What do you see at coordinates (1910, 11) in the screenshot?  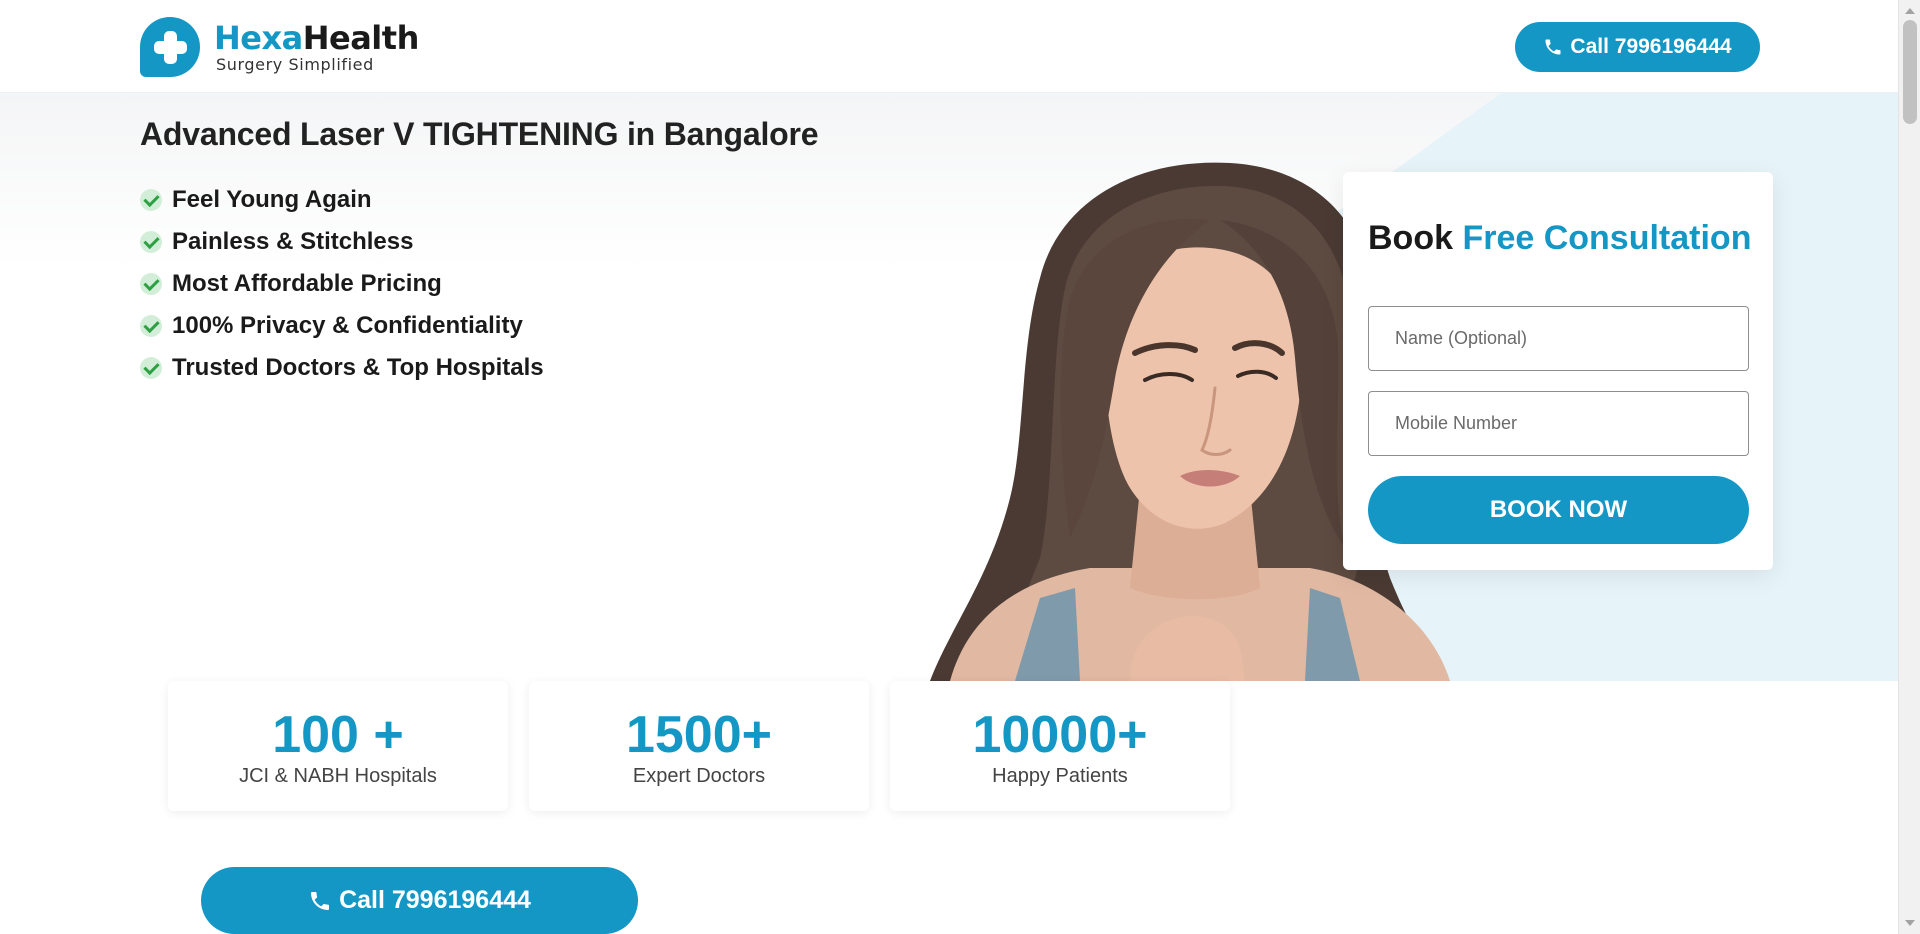 I see `scroll-up-arrow-icon` at bounding box center [1910, 11].